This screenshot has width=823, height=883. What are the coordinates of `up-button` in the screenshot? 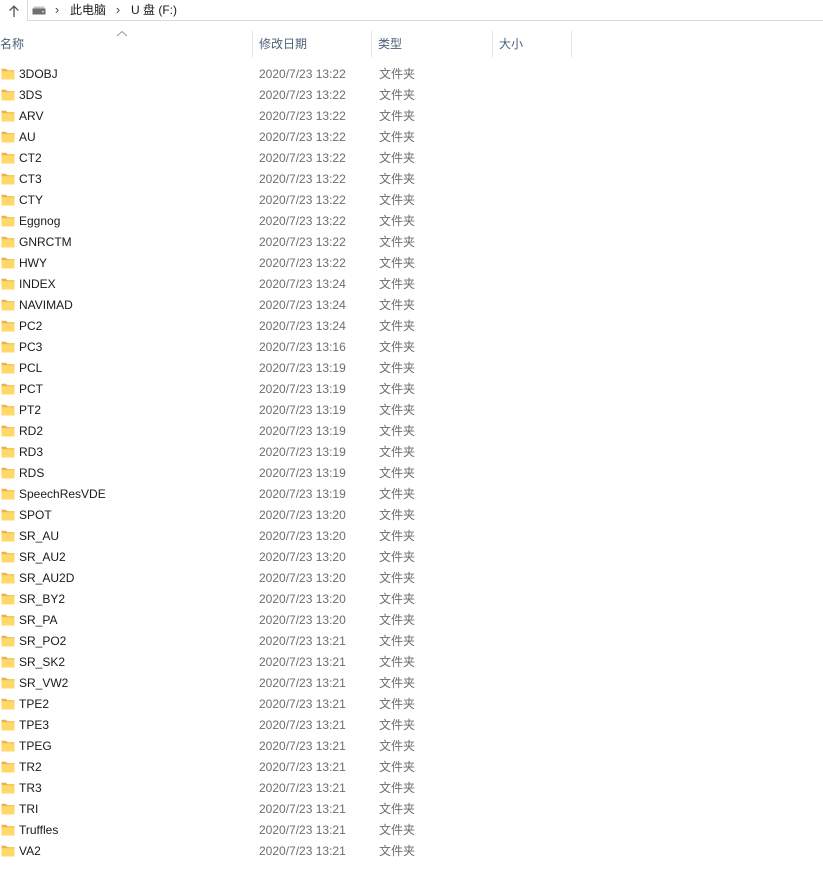 It's located at (13, 10).